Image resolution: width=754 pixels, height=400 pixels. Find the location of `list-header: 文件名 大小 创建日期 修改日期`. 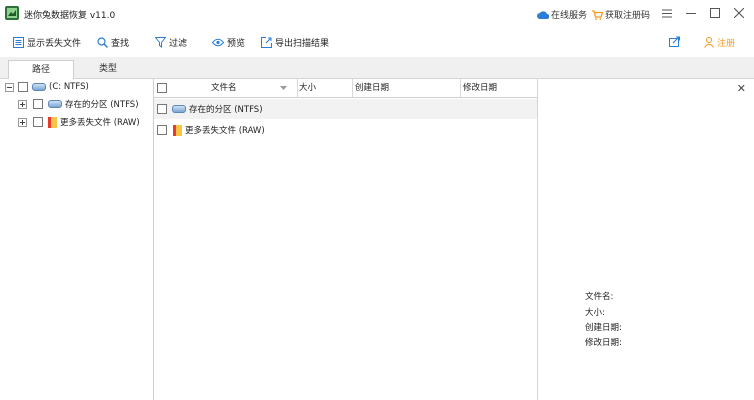

list-header: 文件名 大小 创建日期 修改日期 is located at coordinates (345, 88).